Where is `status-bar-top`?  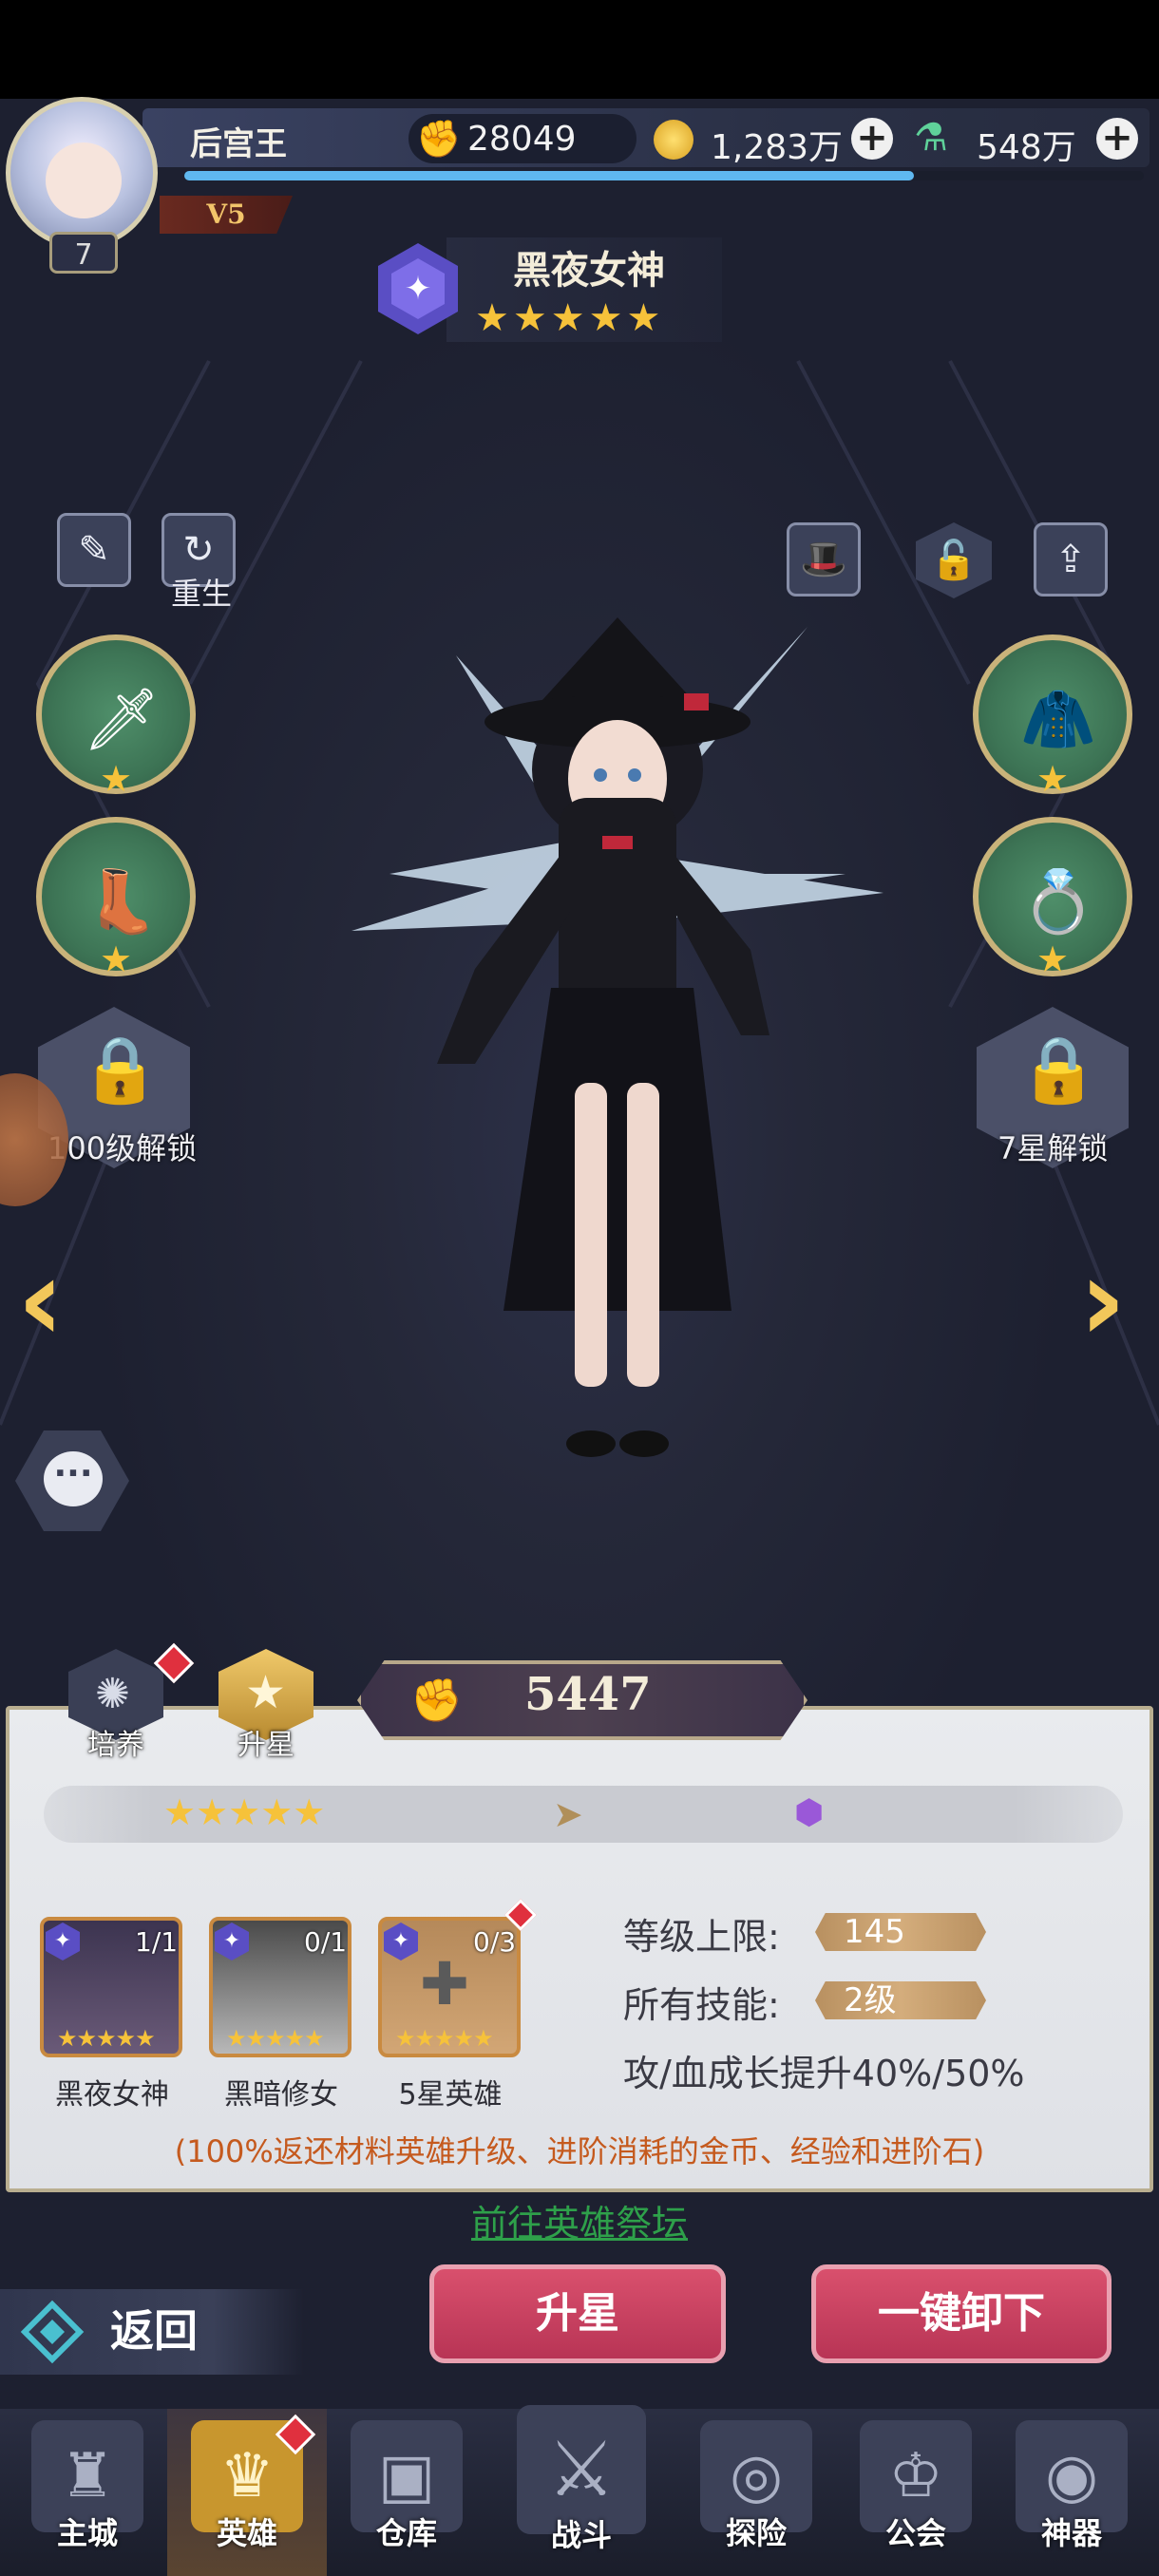 status-bar-top is located at coordinates (579, 49).